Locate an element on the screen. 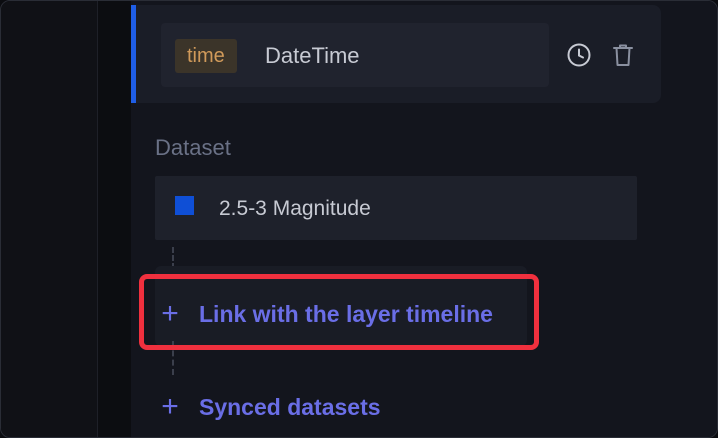 This screenshot has height=438, width=718. synced-datasets-label: Synced datasets is located at coordinates (290, 407).